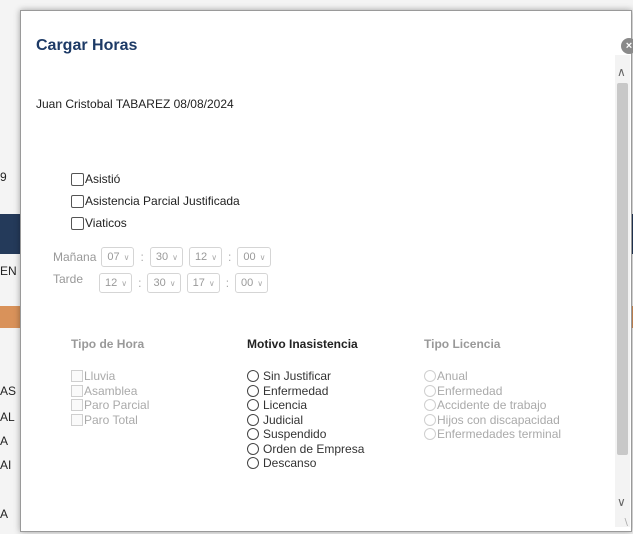 Image resolution: width=633 pixels, height=534 pixels. Describe the element at coordinates (205, 257) in the screenshot. I see `morning-end-hour-select: 12 ∨` at that location.